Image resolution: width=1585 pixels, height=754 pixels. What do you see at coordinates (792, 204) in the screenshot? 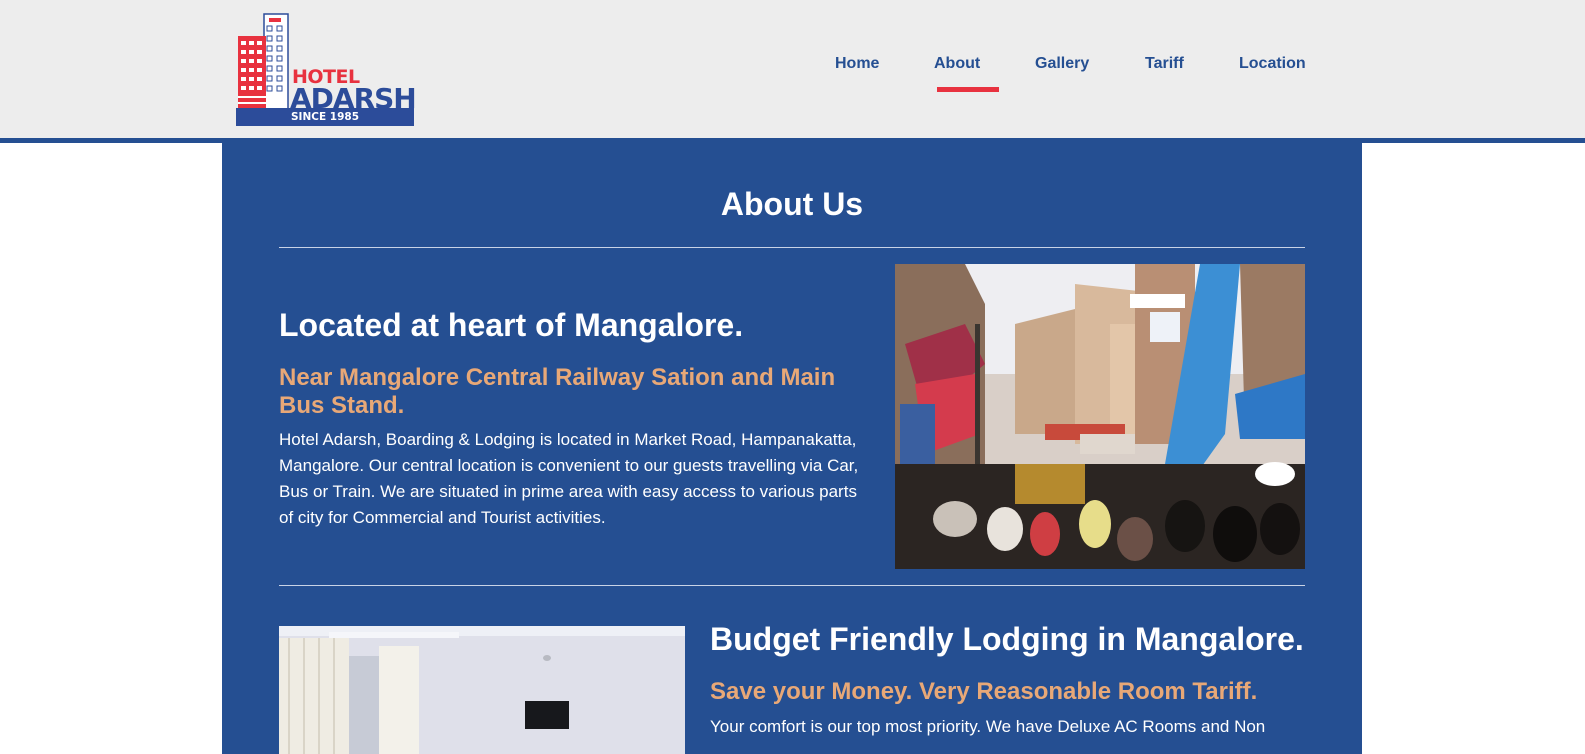
I see `page-title: About Us` at bounding box center [792, 204].